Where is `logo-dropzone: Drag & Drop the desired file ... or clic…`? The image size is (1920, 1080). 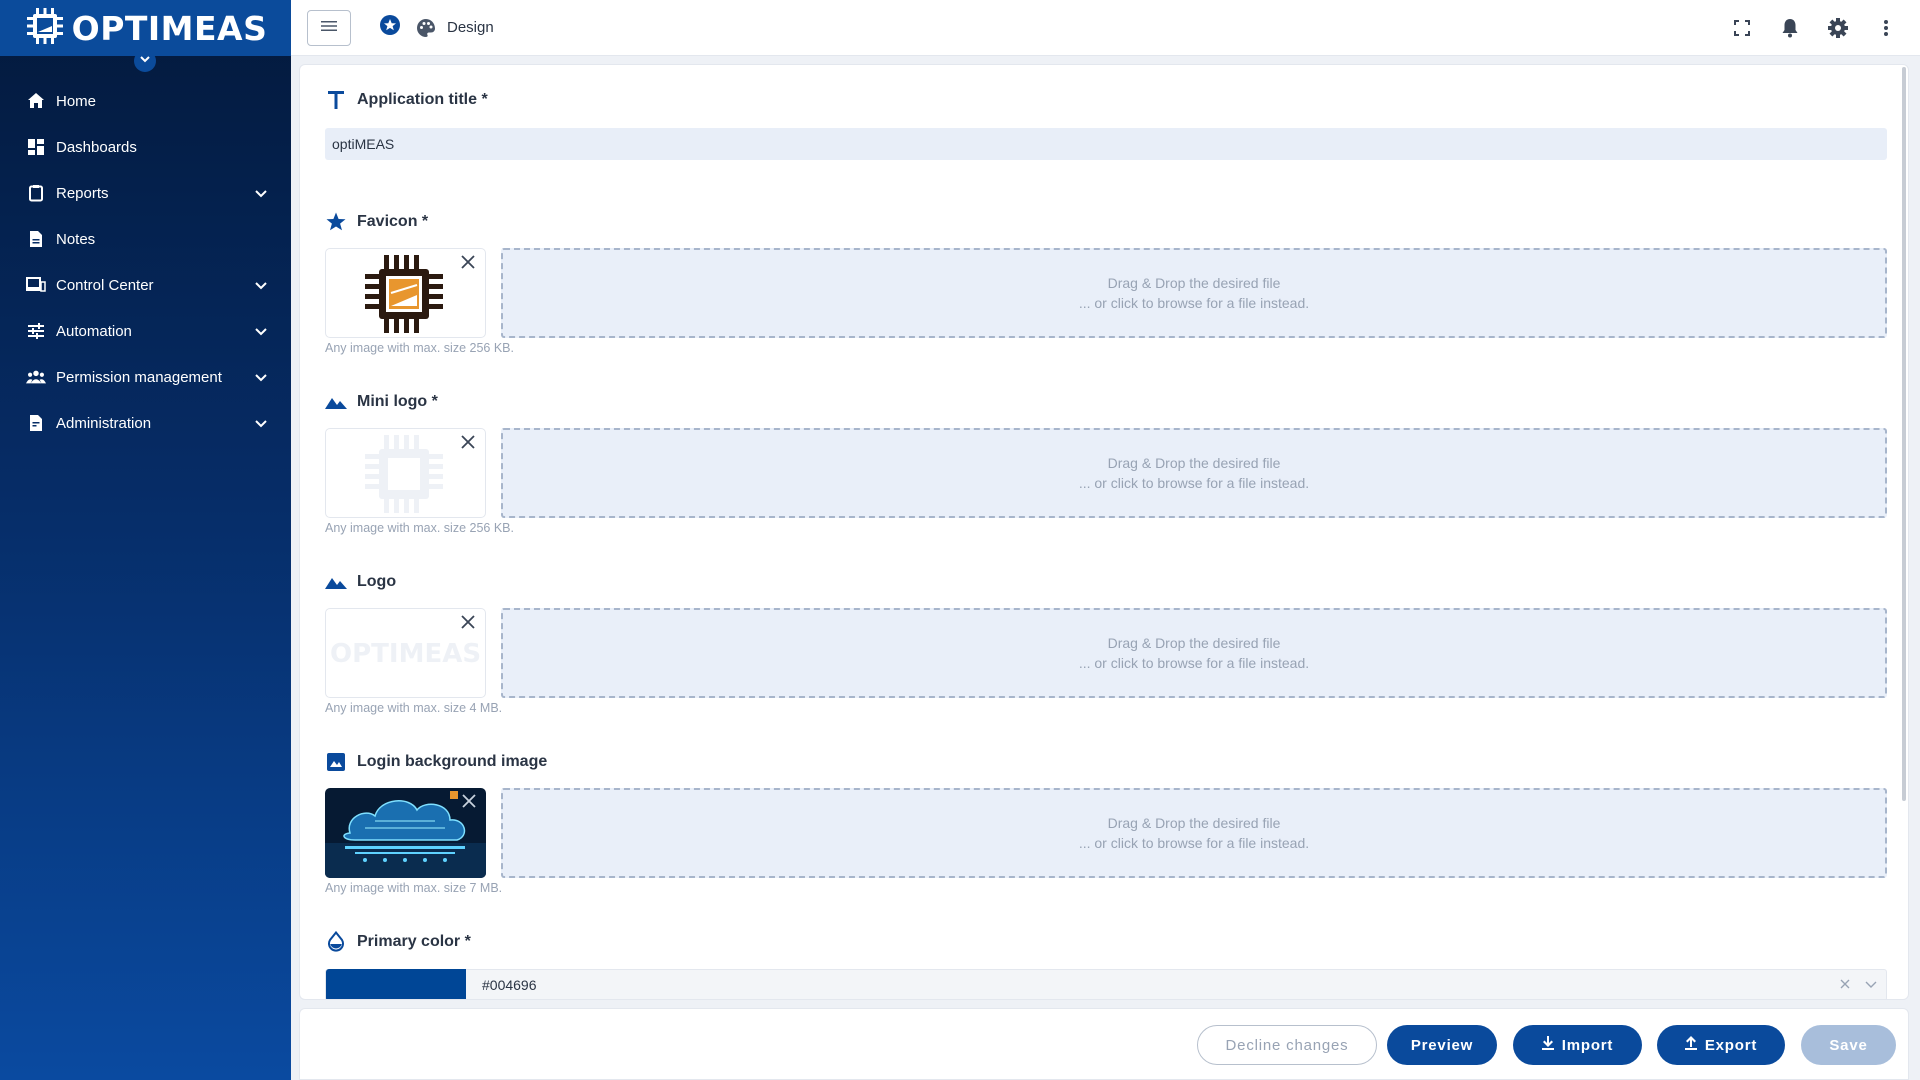
logo-dropzone: Drag & Drop the desired file ... or clic… is located at coordinates (1194, 653).